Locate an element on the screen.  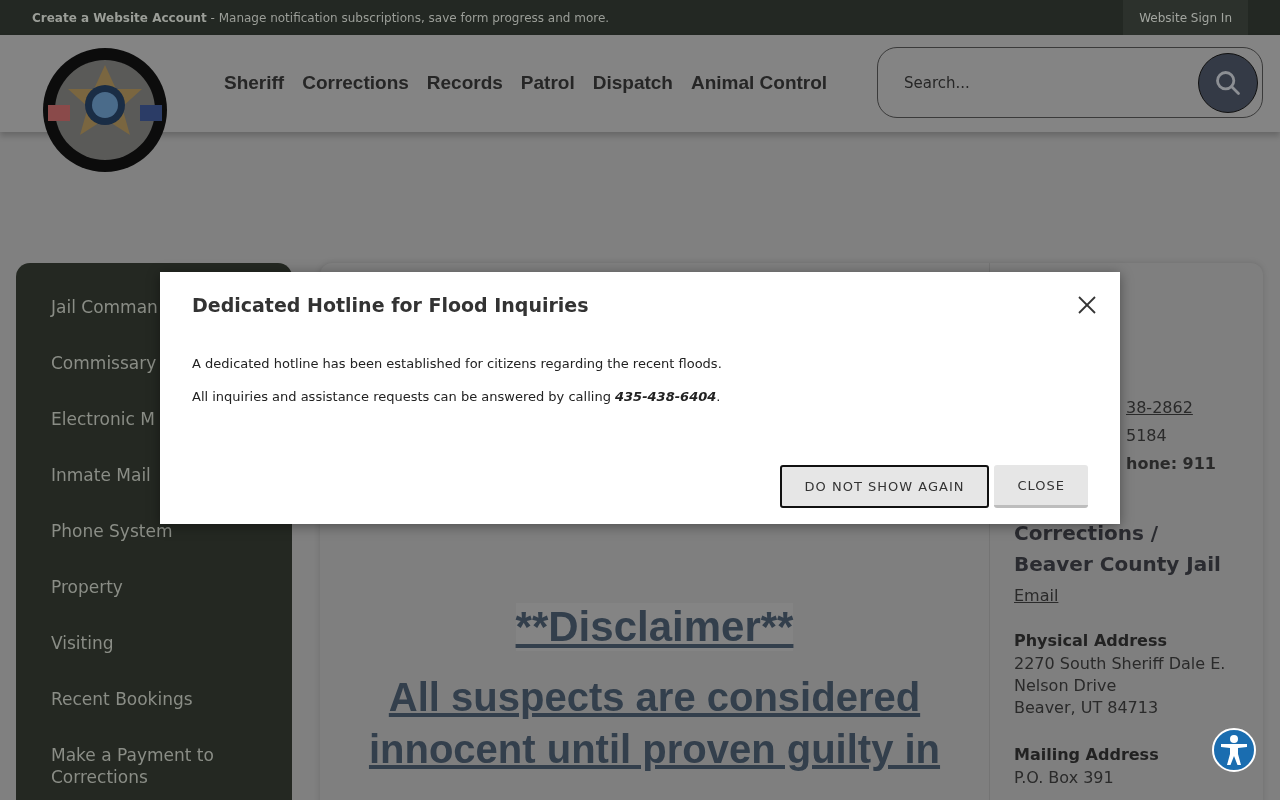
accessibility-icon is located at coordinates (1234, 750).